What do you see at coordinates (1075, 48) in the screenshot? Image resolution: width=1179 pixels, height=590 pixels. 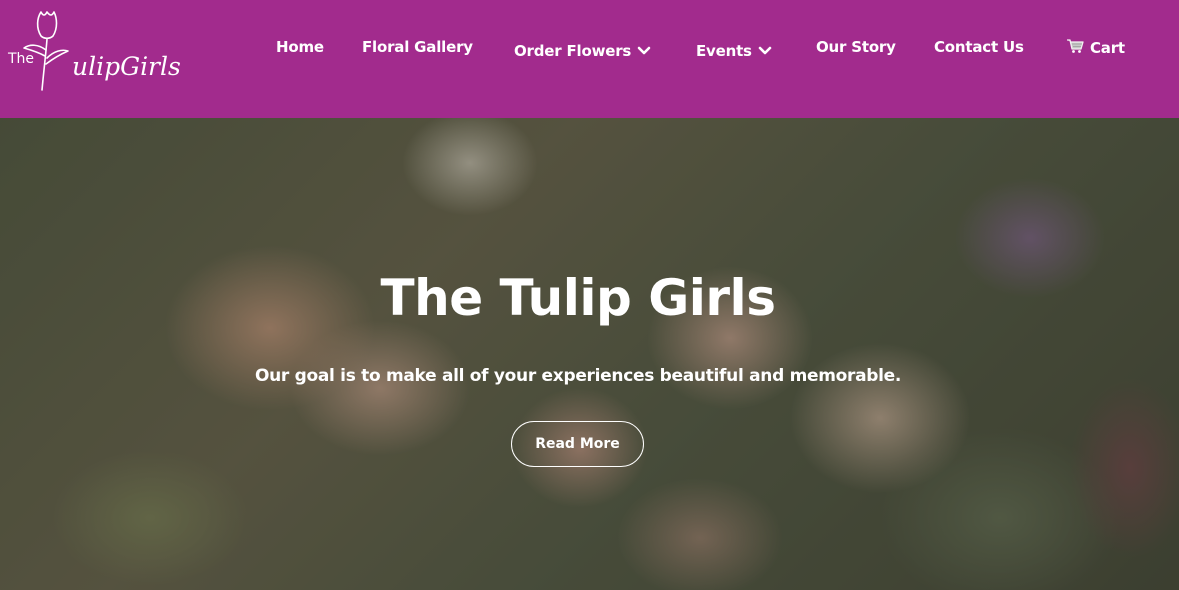 I see `shopping-cart-icon` at bounding box center [1075, 48].